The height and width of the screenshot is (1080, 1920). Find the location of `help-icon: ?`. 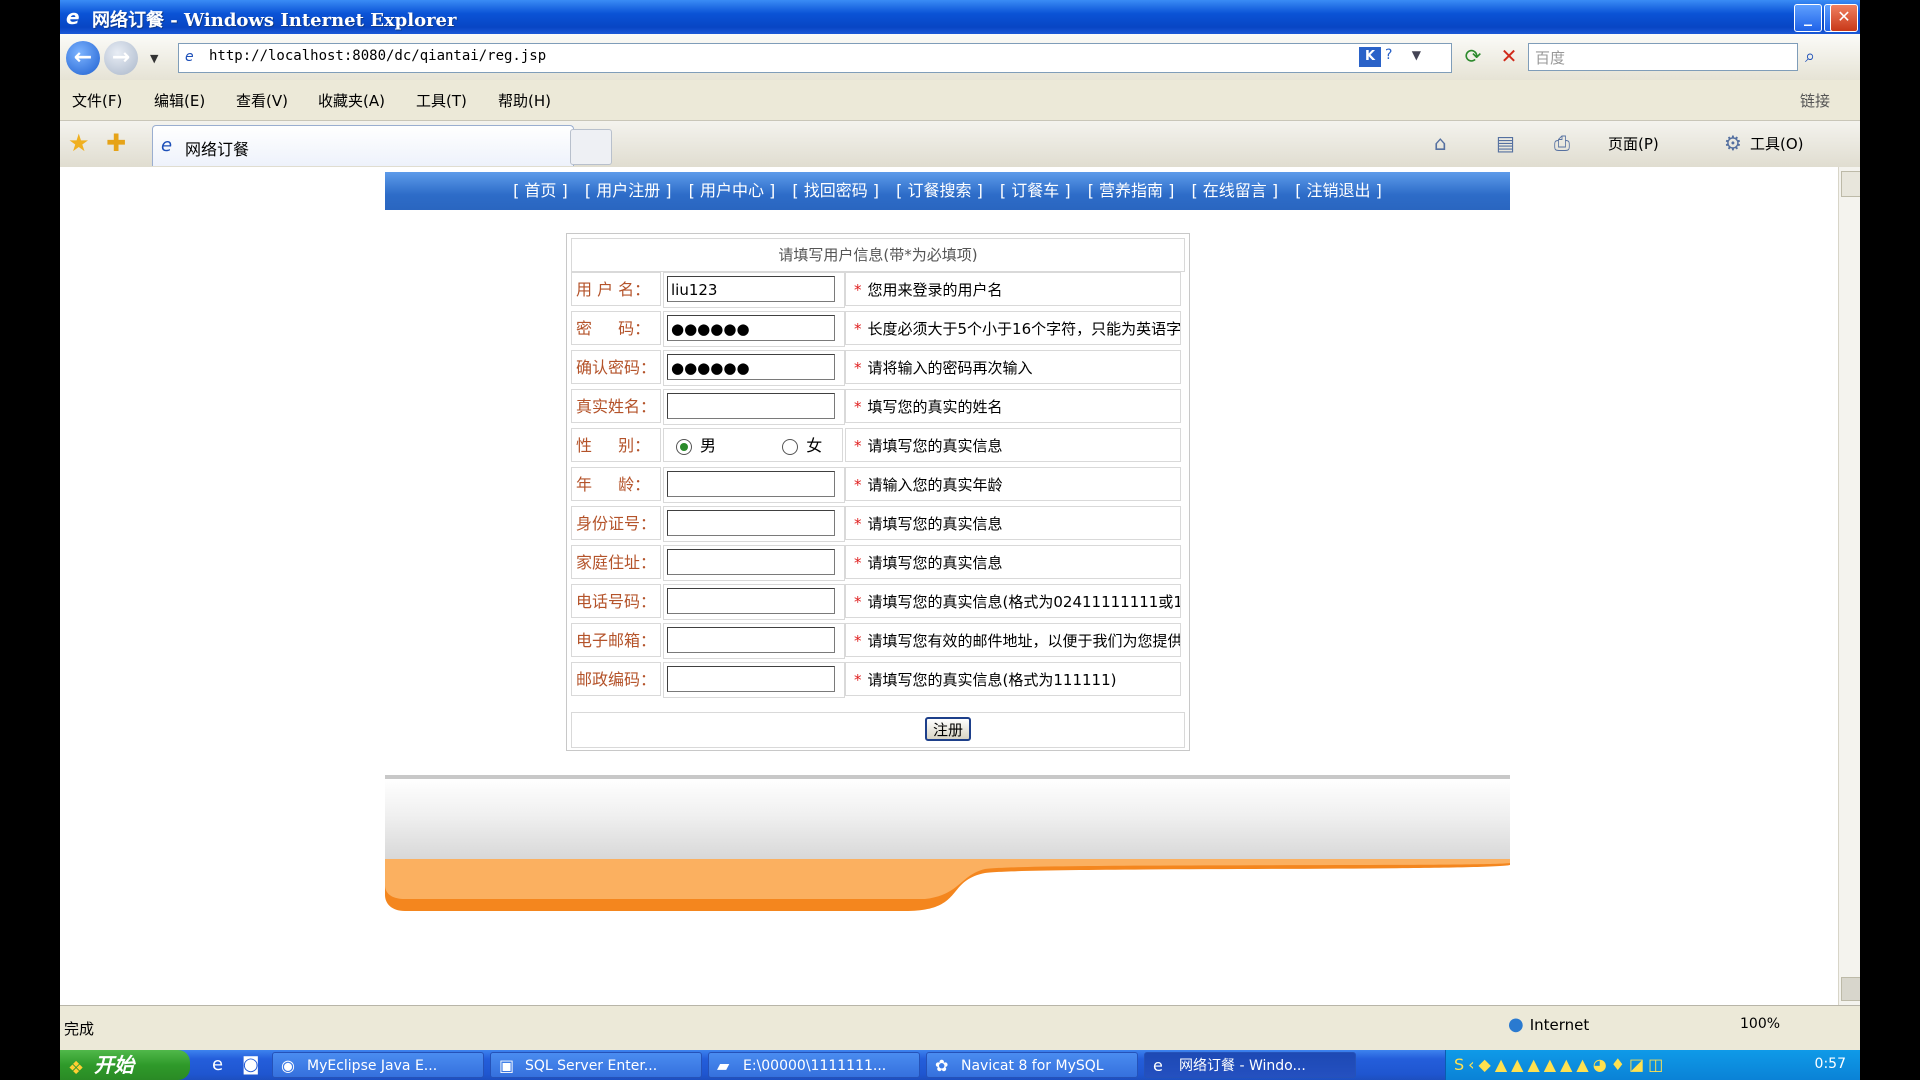

help-icon: ? is located at coordinates (1394, 57).